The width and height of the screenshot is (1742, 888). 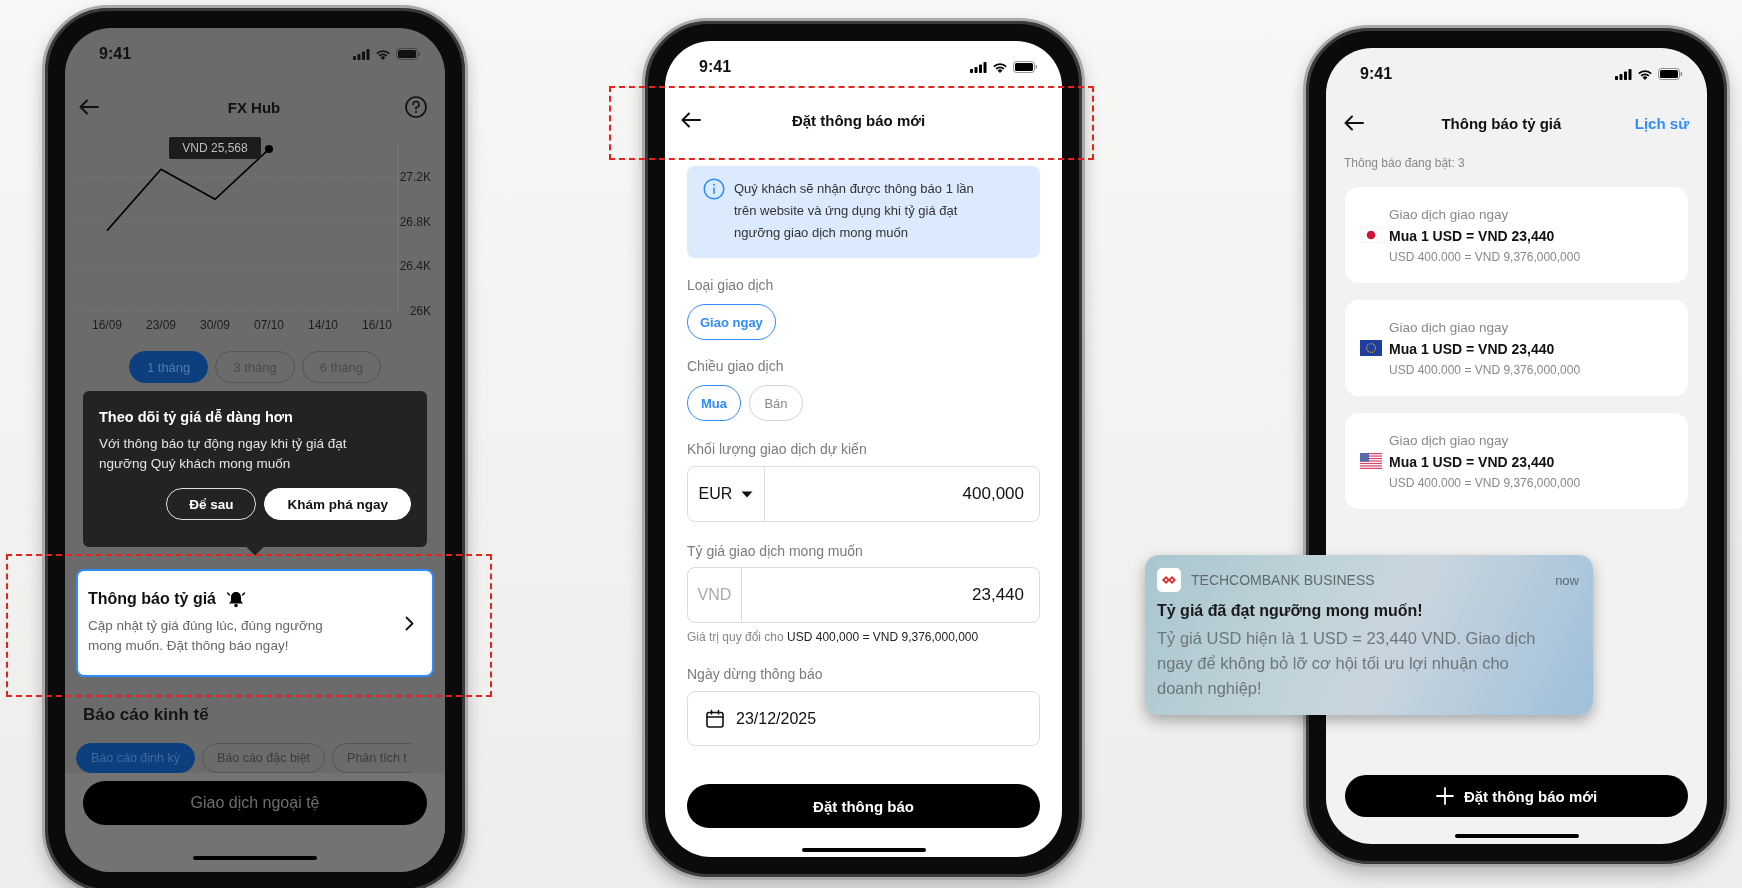 What do you see at coordinates (161, 325) in the screenshot?
I see `axis-tick-label: 23/09` at bounding box center [161, 325].